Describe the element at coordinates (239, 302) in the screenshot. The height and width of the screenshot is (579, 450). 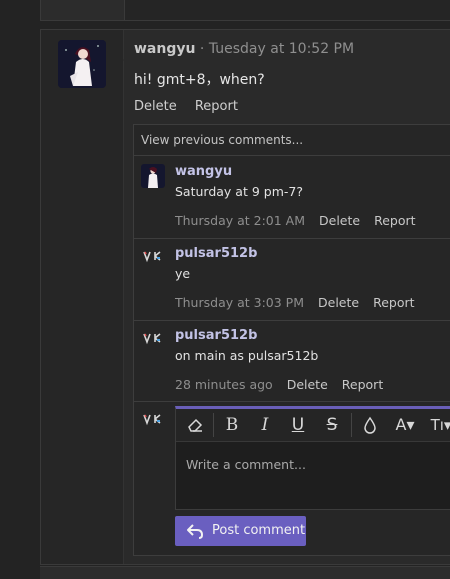
I see `comment-time: Thursday at 3:03 PM` at that location.